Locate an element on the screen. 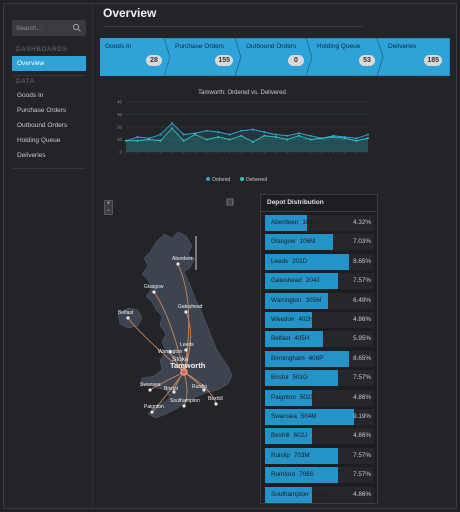 The height and width of the screenshot is (512, 460). hub-label-tamworth: Tamworth is located at coordinates (188, 365).